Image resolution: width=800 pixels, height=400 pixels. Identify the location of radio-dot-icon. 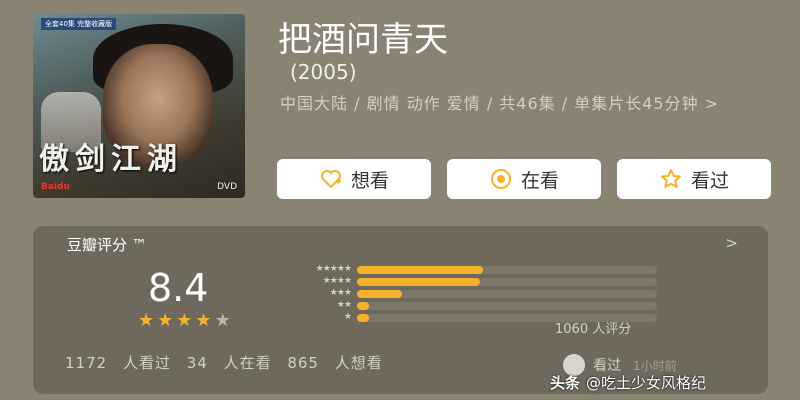
(500, 179).